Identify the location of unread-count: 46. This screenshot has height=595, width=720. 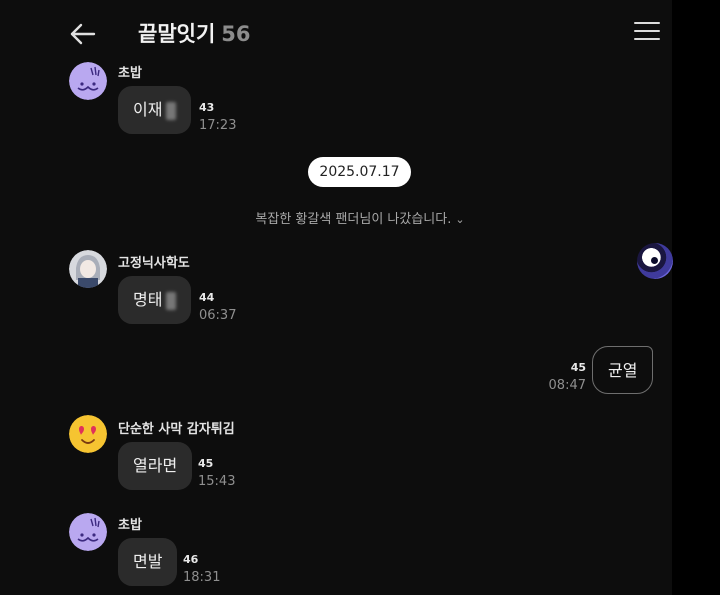
(191, 559).